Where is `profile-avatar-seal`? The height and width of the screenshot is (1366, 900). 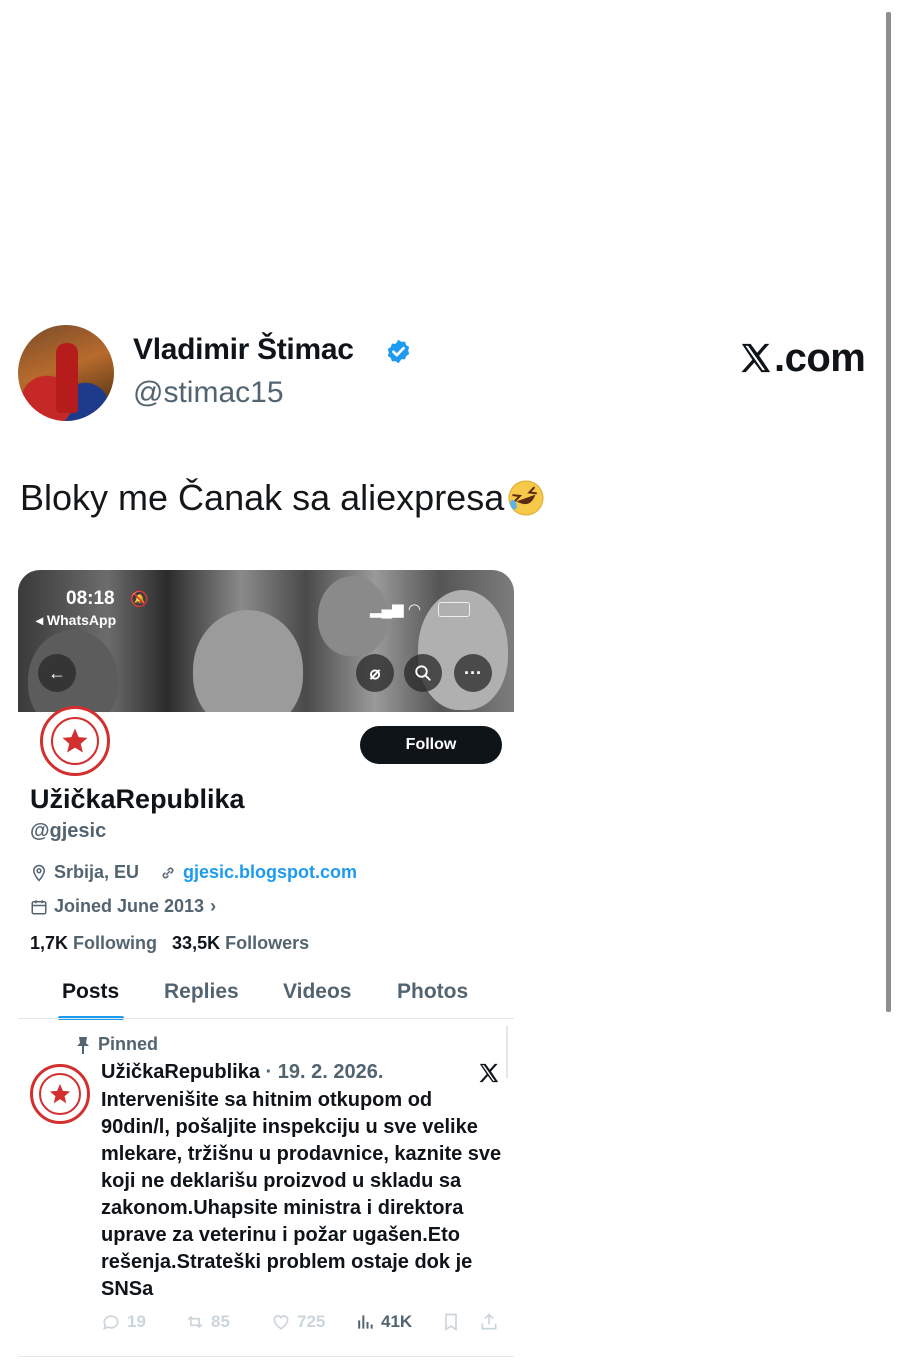 profile-avatar-seal is located at coordinates (75, 741).